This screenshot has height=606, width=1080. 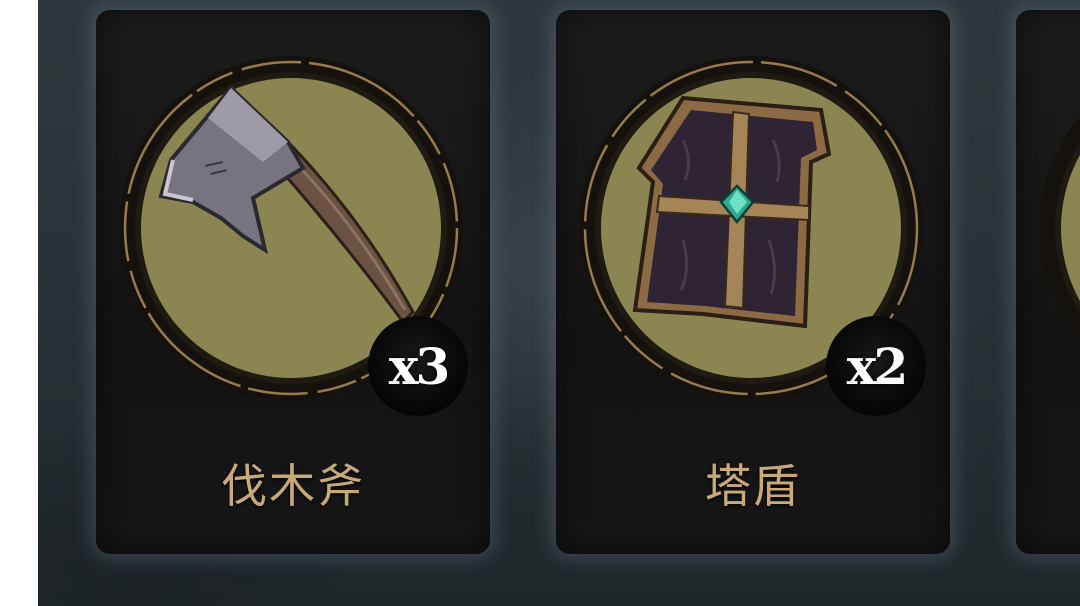 I want to click on item-icon, so click(x=1059, y=228).